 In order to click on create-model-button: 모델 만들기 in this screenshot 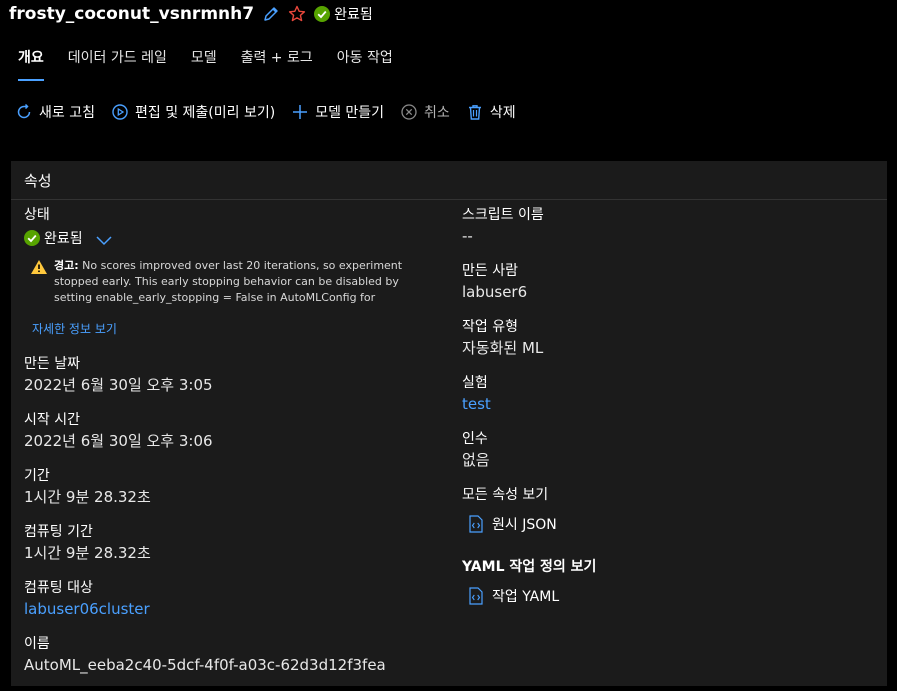, I will do `click(337, 112)`.